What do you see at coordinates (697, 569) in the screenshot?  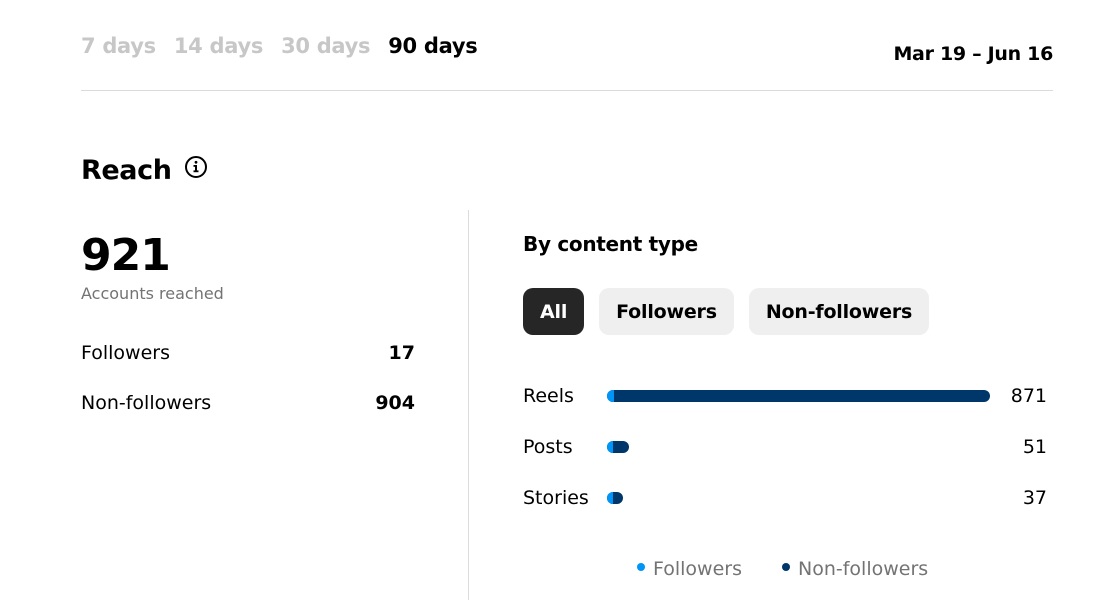 I see `legend-label: Followers` at bounding box center [697, 569].